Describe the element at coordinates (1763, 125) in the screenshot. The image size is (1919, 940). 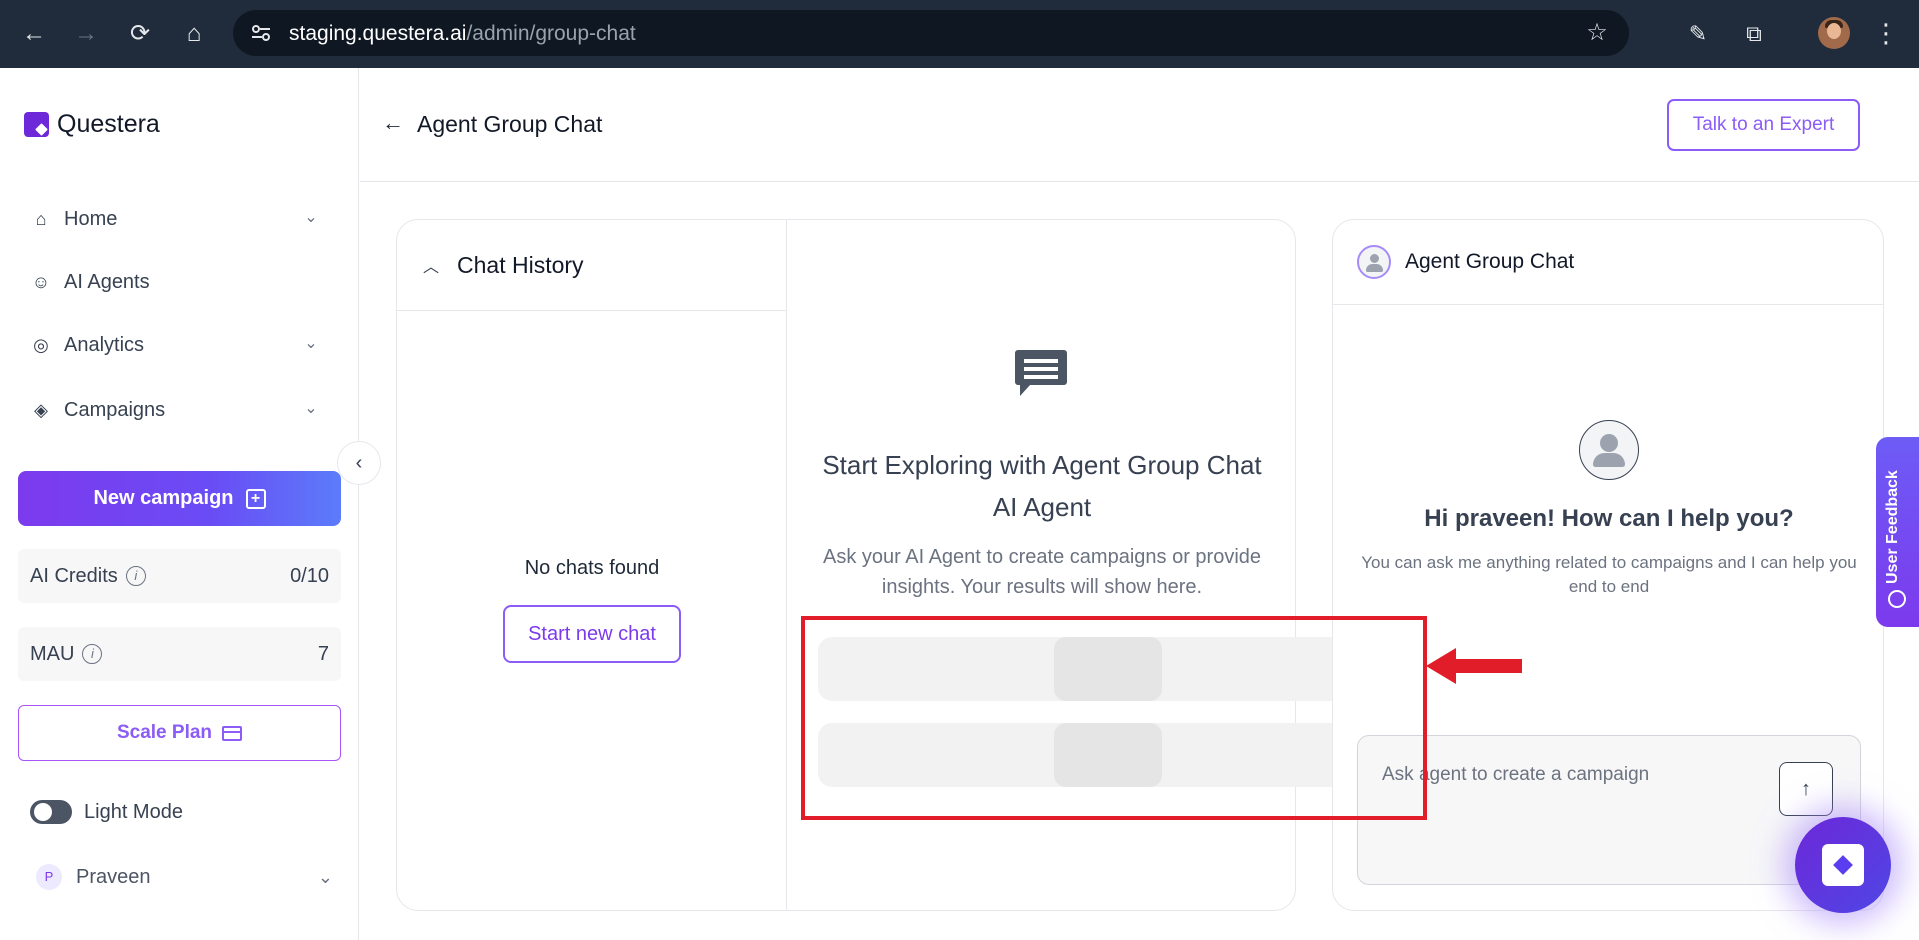
I see `talk-to-expert-button: Talk to an Expert` at that location.